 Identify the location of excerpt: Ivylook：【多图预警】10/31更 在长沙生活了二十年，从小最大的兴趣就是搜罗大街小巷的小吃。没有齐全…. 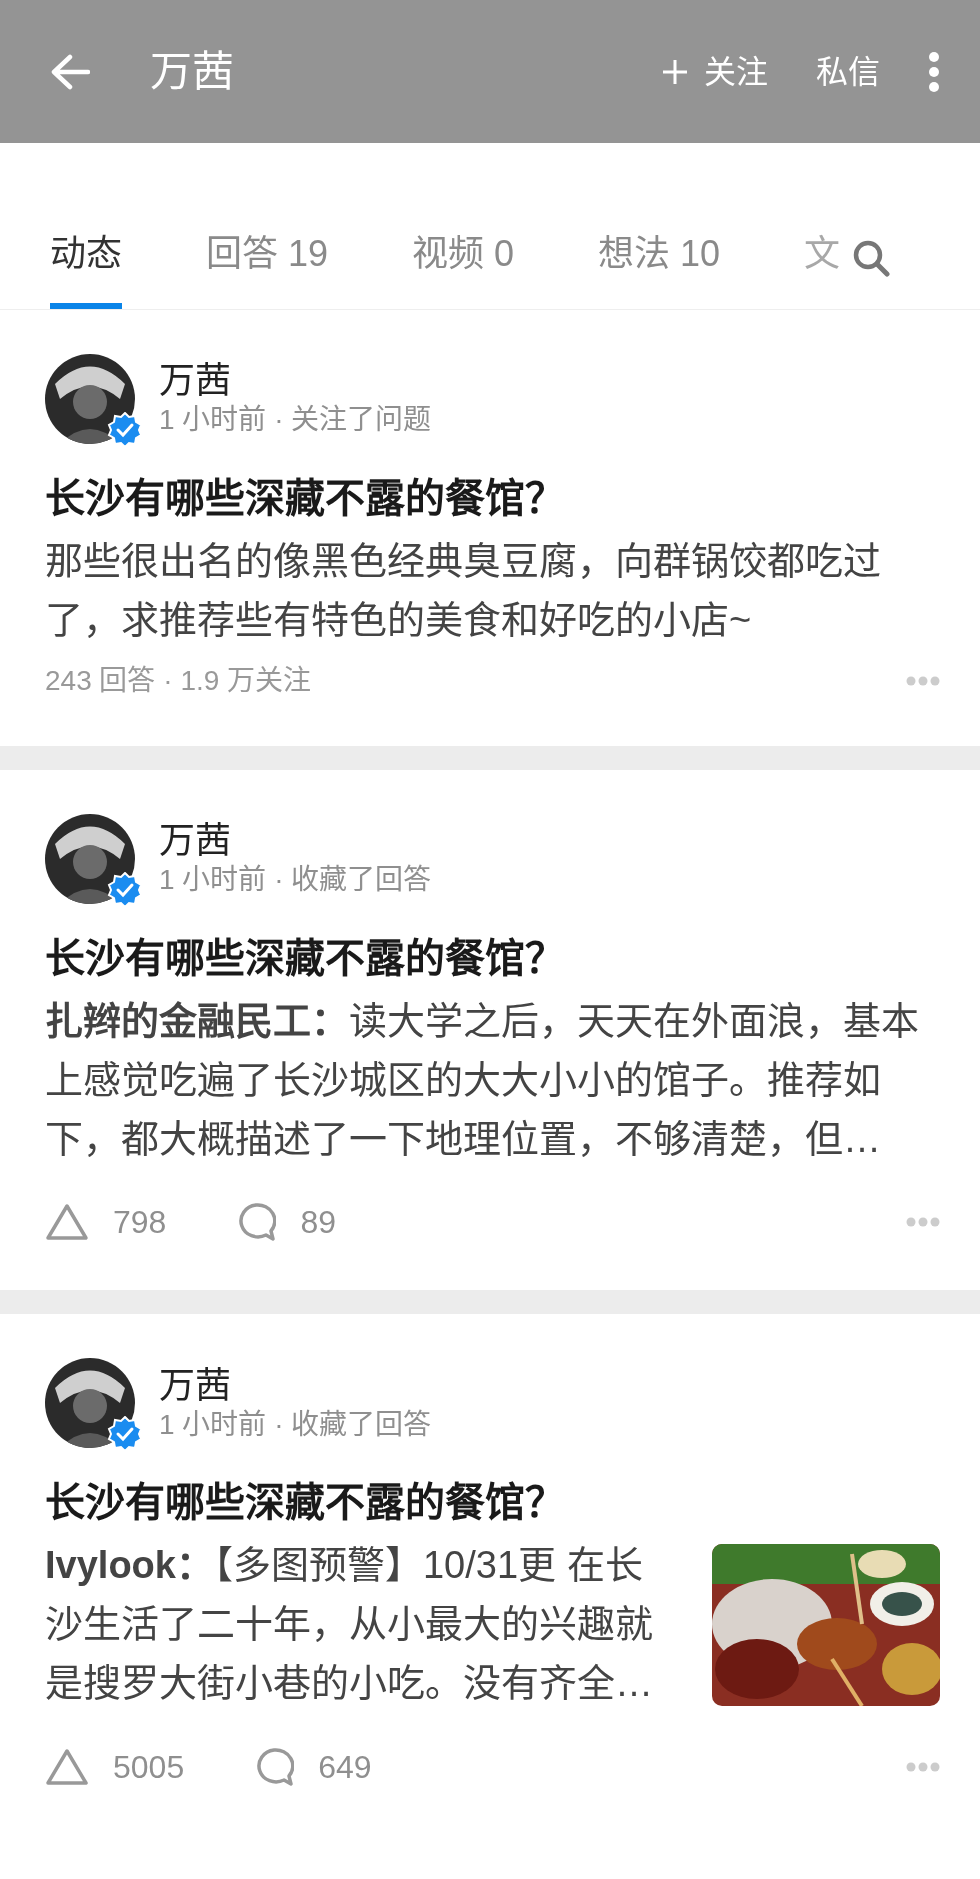
(360, 1625).